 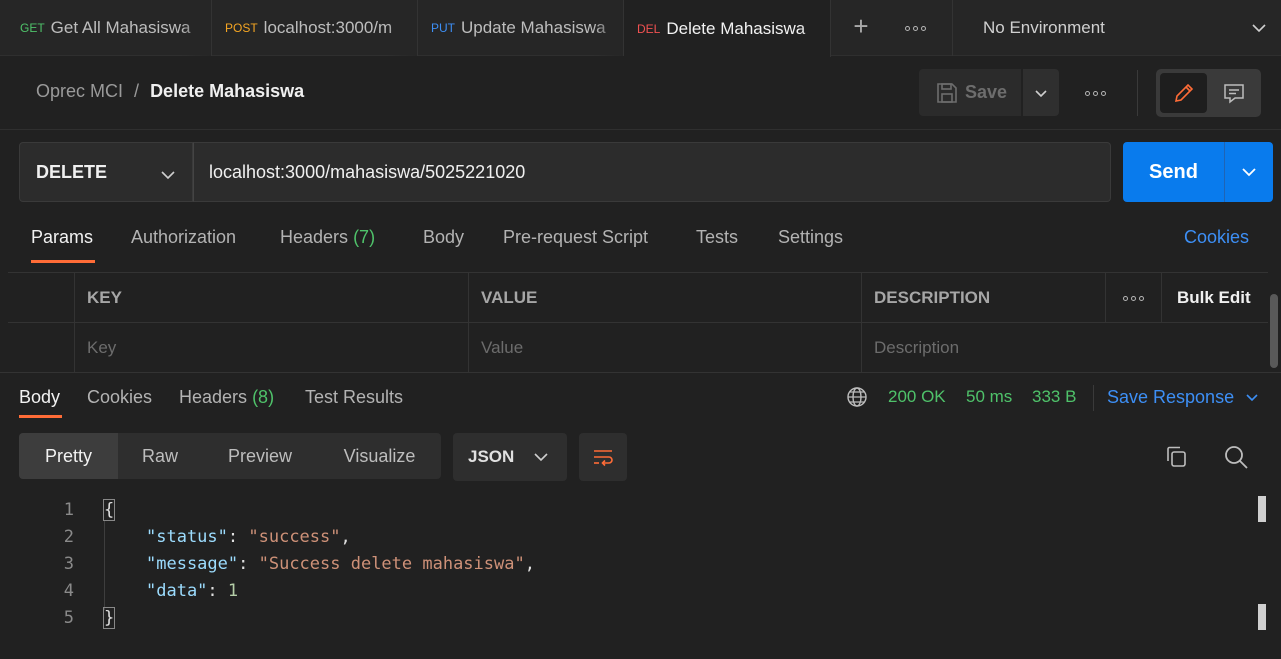 I want to click on send-button-group: Send, so click(x=1198, y=172).